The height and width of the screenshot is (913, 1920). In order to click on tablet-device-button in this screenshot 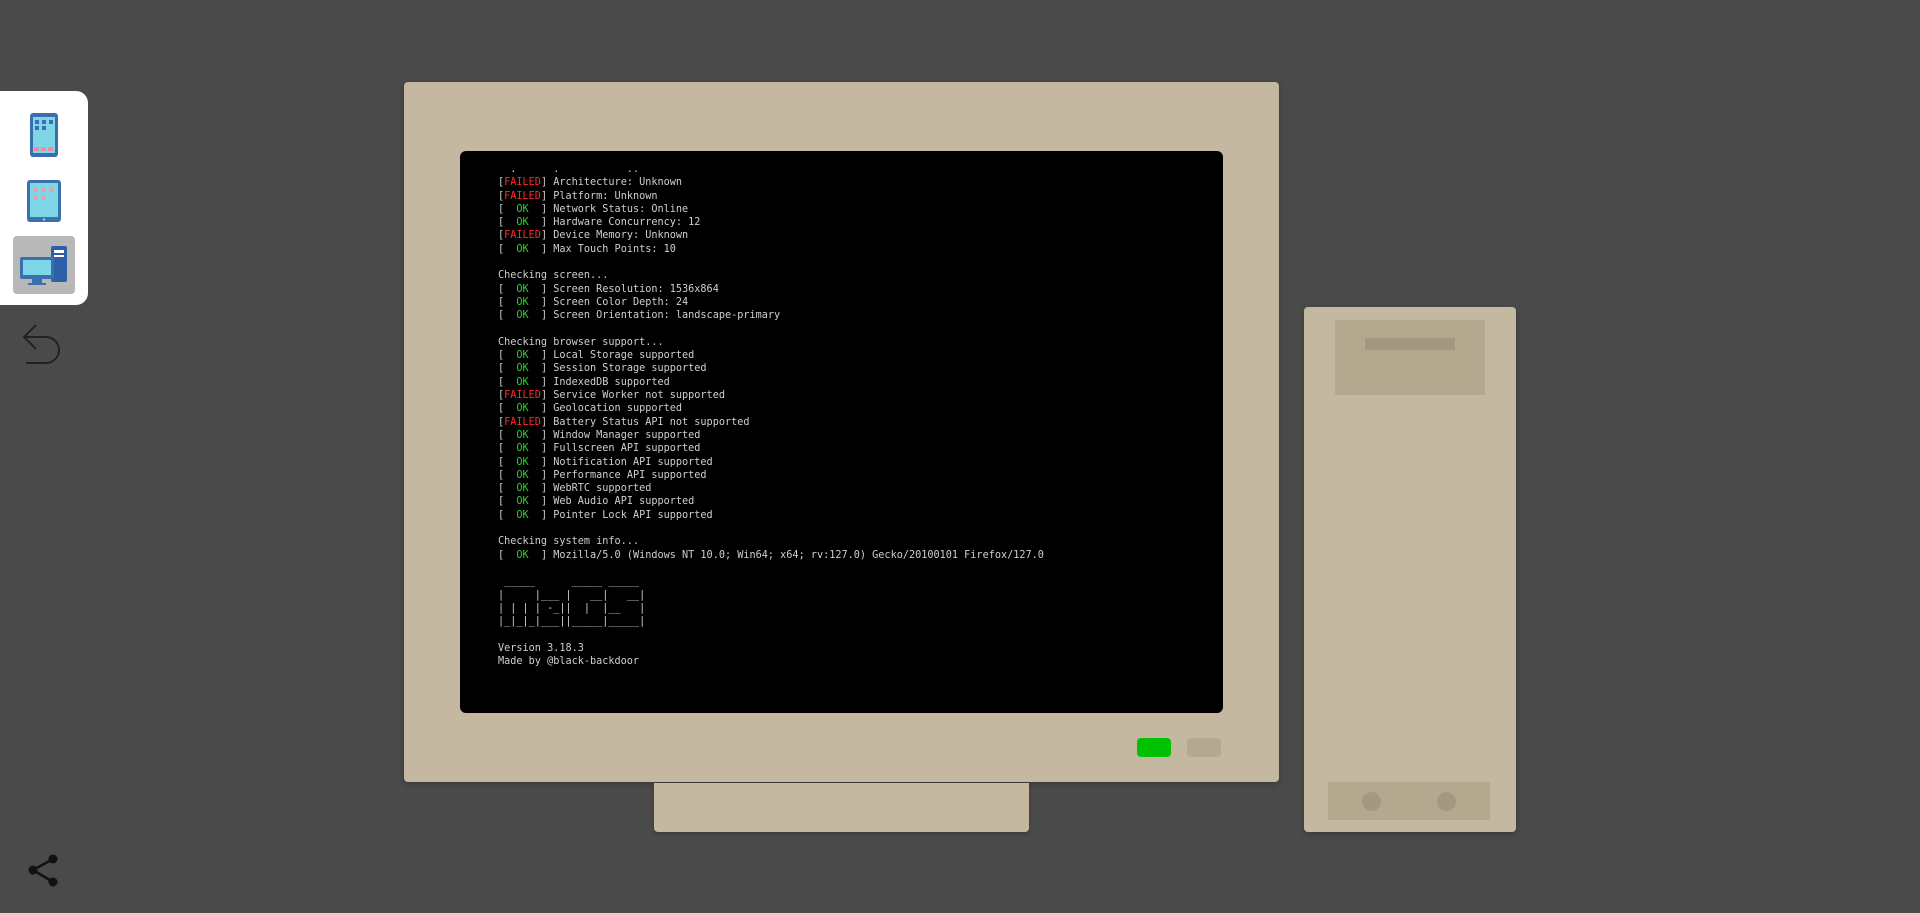, I will do `click(44, 201)`.